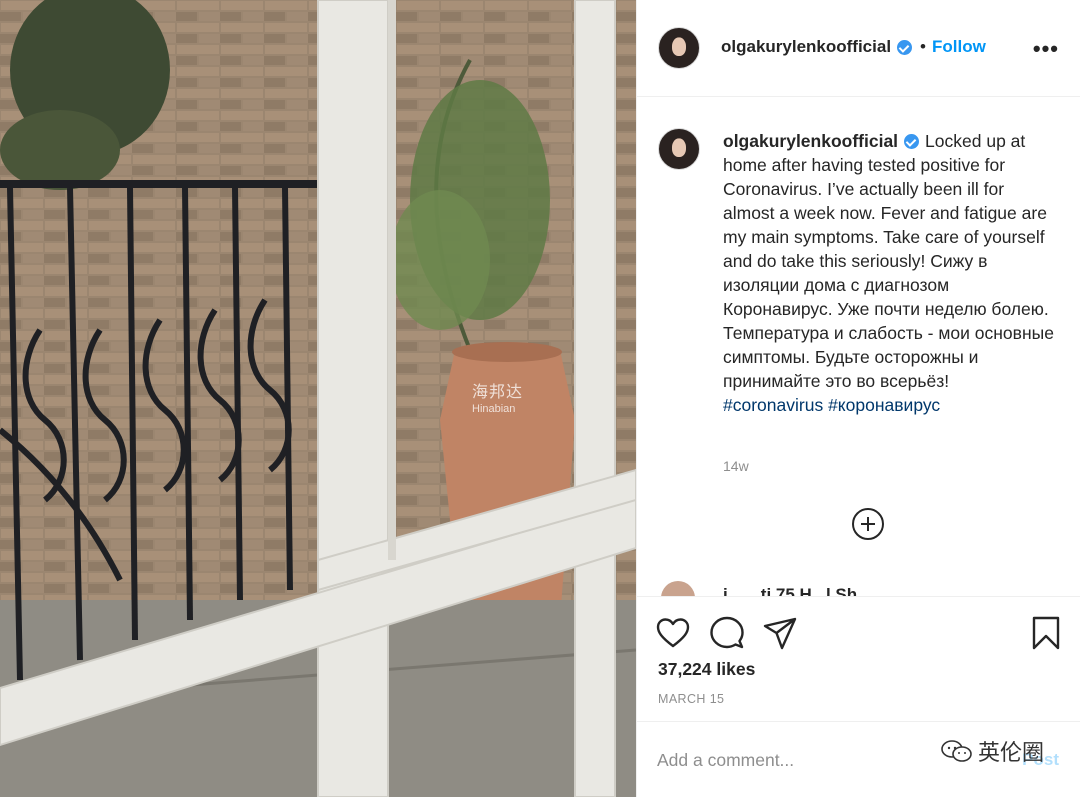 Image resolution: width=1080 pixels, height=797 pixels. I want to click on comment-box: Post, so click(858, 759).